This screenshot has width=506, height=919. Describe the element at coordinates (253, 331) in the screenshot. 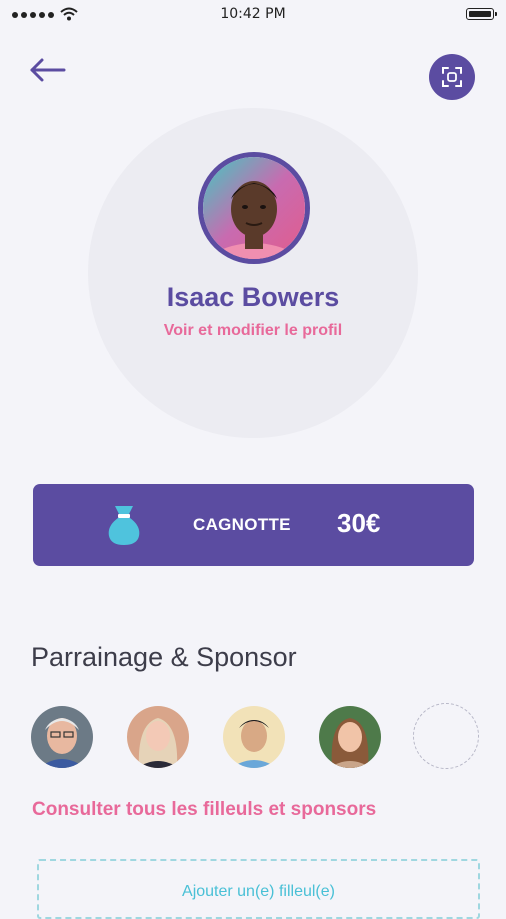

I see `edit-profile-link: Voir et modifier le profil` at that location.